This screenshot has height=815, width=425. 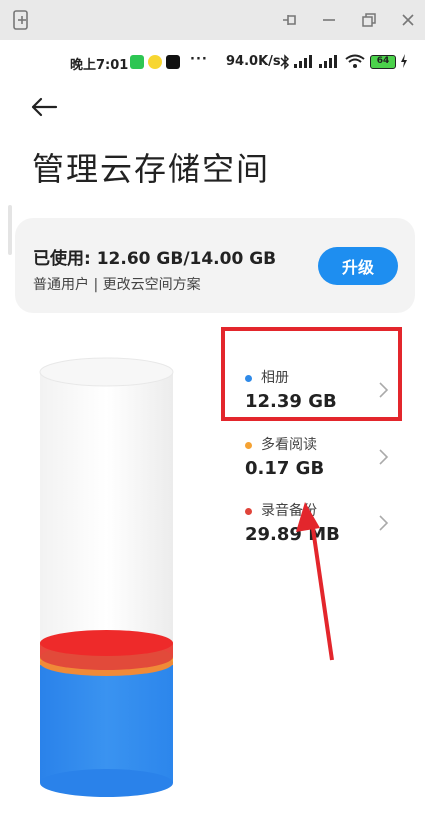 What do you see at coordinates (106, 507) in the screenshot?
I see `cylinder-empty-body` at bounding box center [106, 507].